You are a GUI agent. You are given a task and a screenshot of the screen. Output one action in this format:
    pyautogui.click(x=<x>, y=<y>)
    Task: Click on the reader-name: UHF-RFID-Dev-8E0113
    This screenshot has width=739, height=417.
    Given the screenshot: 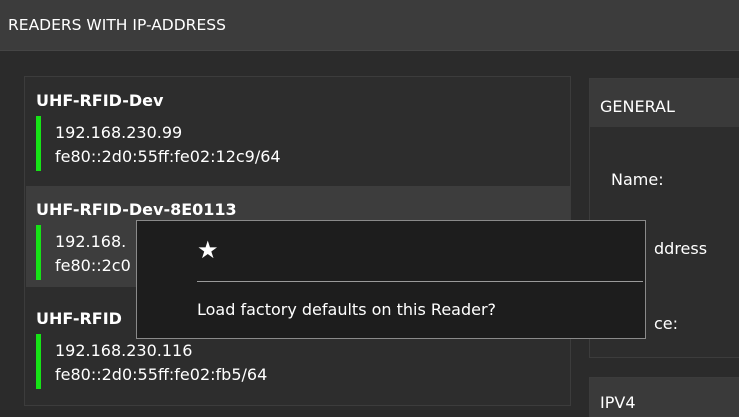 What is the action you would take?
    pyautogui.click(x=136, y=209)
    